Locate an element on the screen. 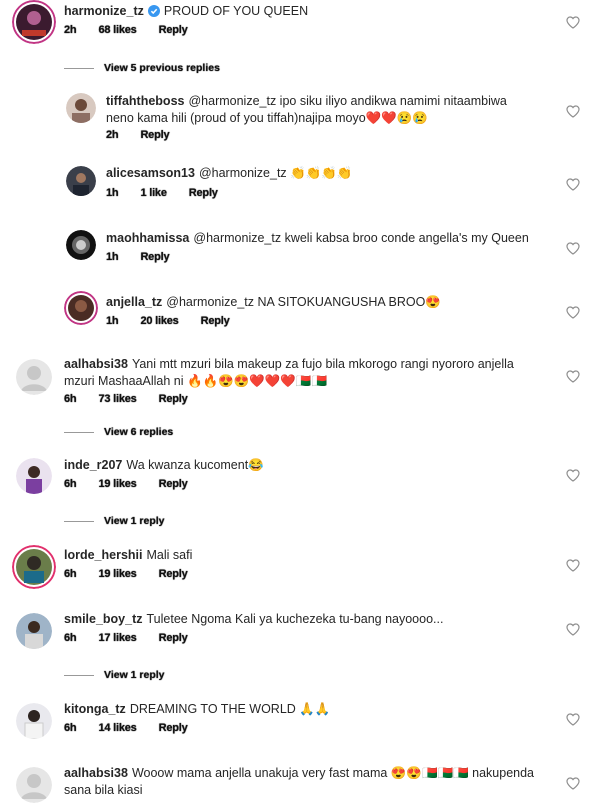  comment-meta: 1h 20 likes Reply is located at coordinates (168, 321).